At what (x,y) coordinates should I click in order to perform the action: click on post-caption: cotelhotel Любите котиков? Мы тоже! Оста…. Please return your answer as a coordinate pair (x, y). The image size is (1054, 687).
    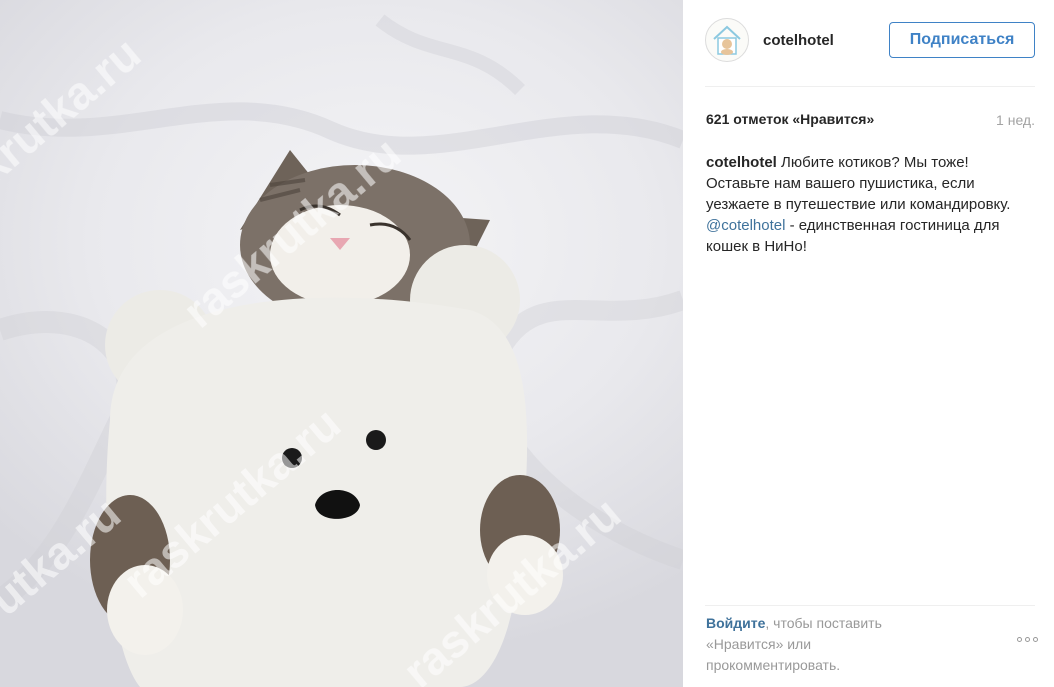
    Looking at the image, I should click on (866, 204).